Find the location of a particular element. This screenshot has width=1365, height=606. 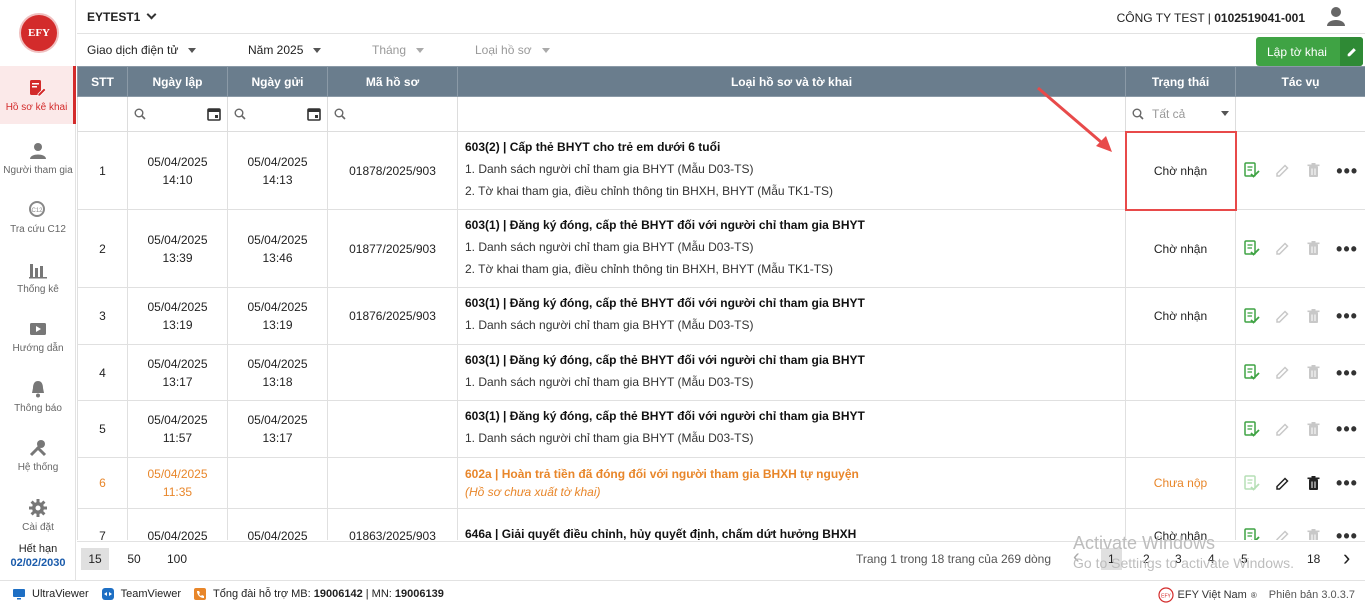

sidebar-item-system: Hệ thống is located at coordinates (38, 455).